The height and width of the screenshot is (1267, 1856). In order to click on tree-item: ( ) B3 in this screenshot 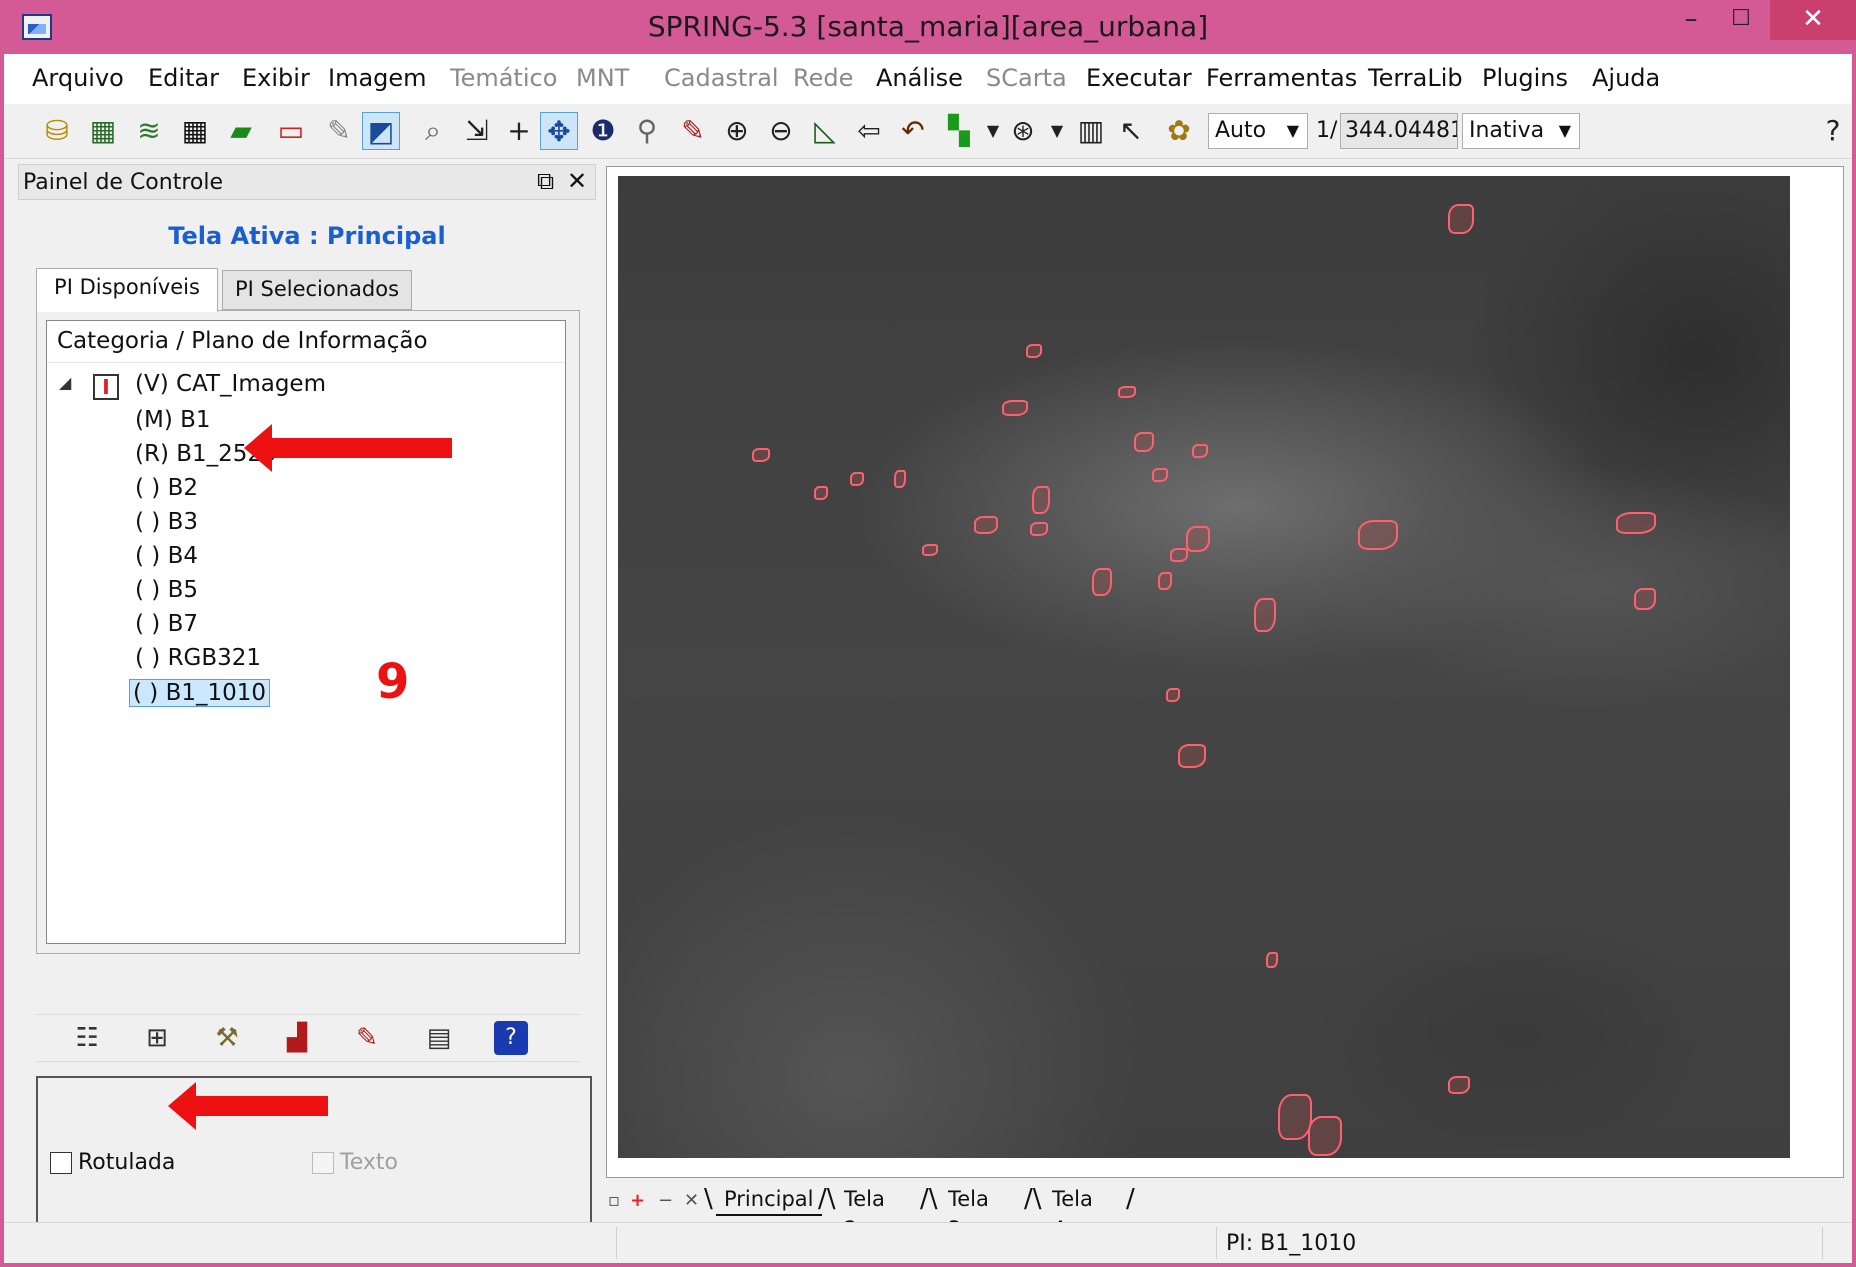, I will do `click(166, 522)`.